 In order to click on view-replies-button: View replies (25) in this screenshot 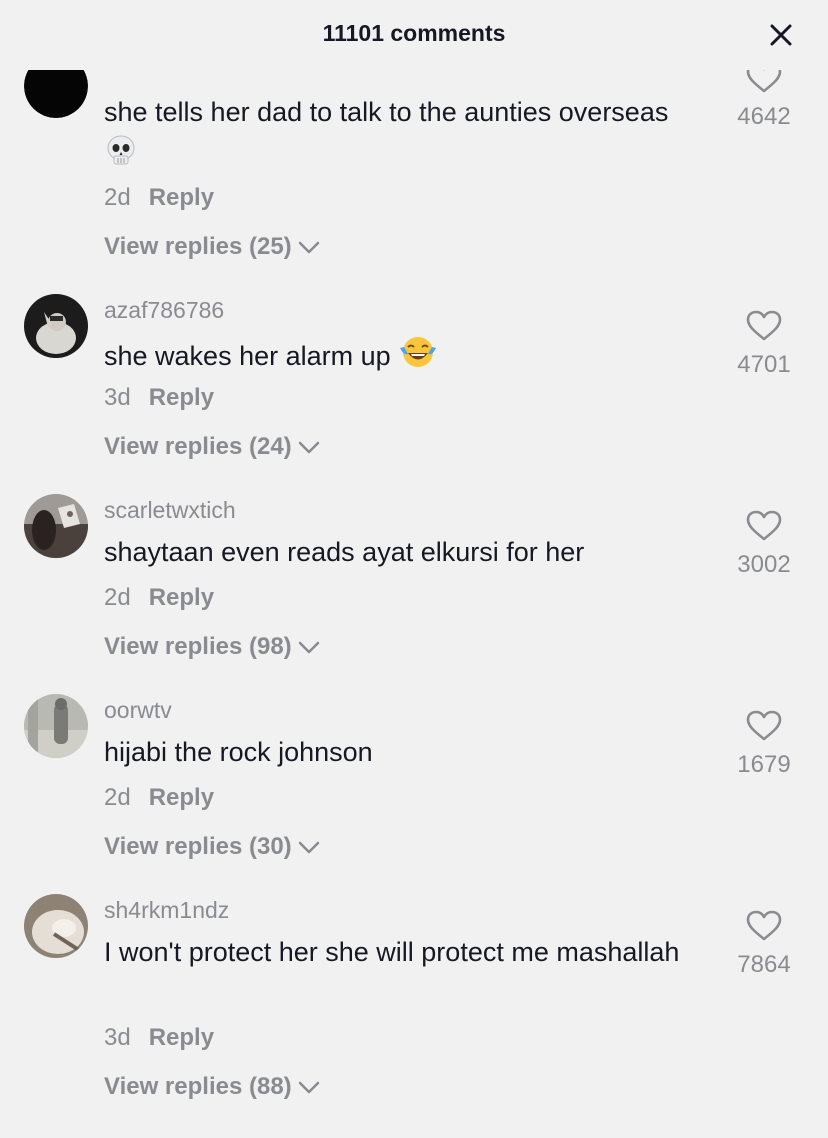, I will do `click(212, 247)`.